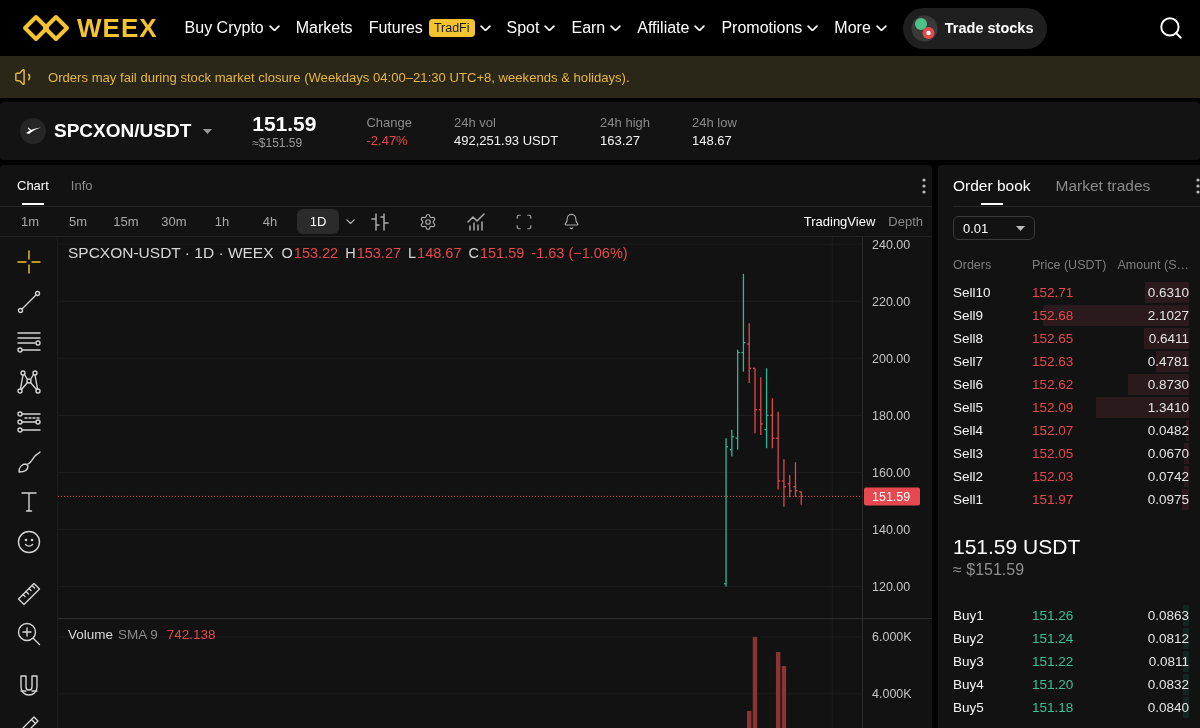  Describe the element at coordinates (1053, 499) in the screenshot. I see `order-price: 151.97` at that location.